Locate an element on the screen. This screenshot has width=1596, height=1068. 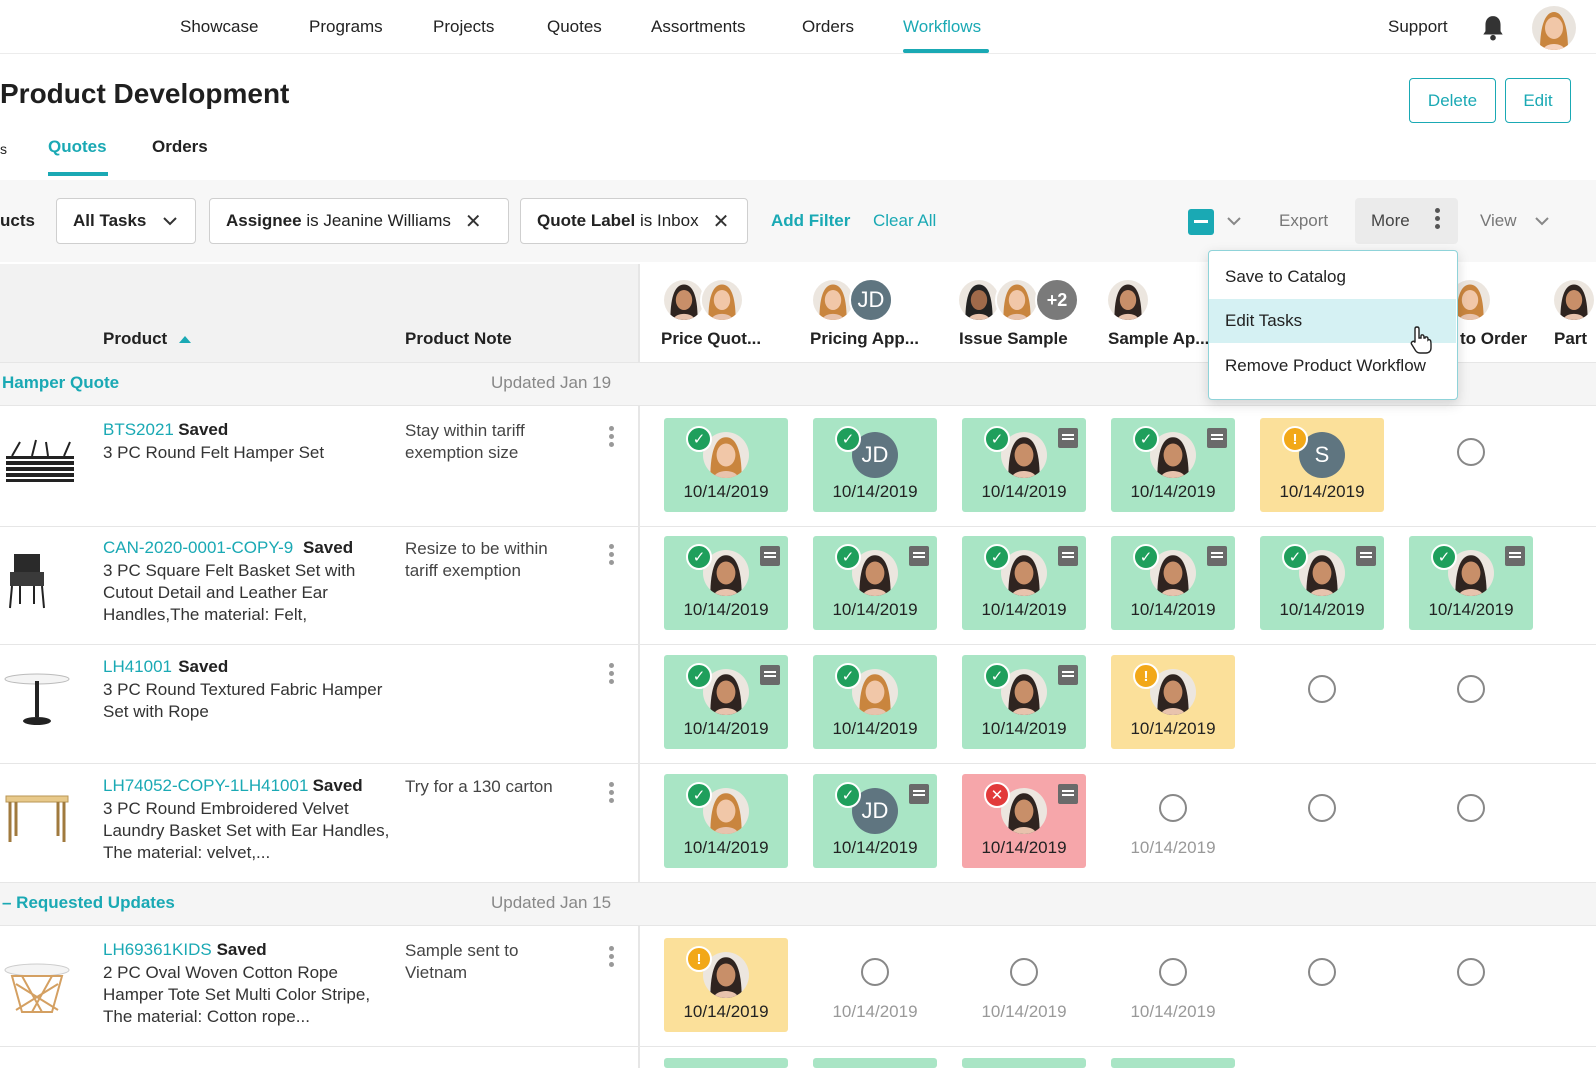
column-product-note: Product Note is located at coordinates (458, 339).